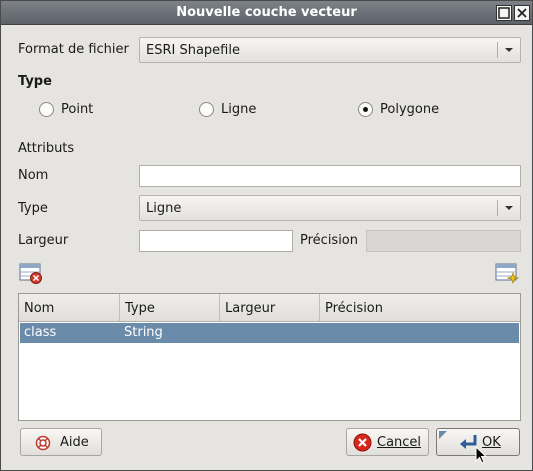 The image size is (533, 471). What do you see at coordinates (330, 208) in the screenshot?
I see `attribute-type-select: Ligne` at bounding box center [330, 208].